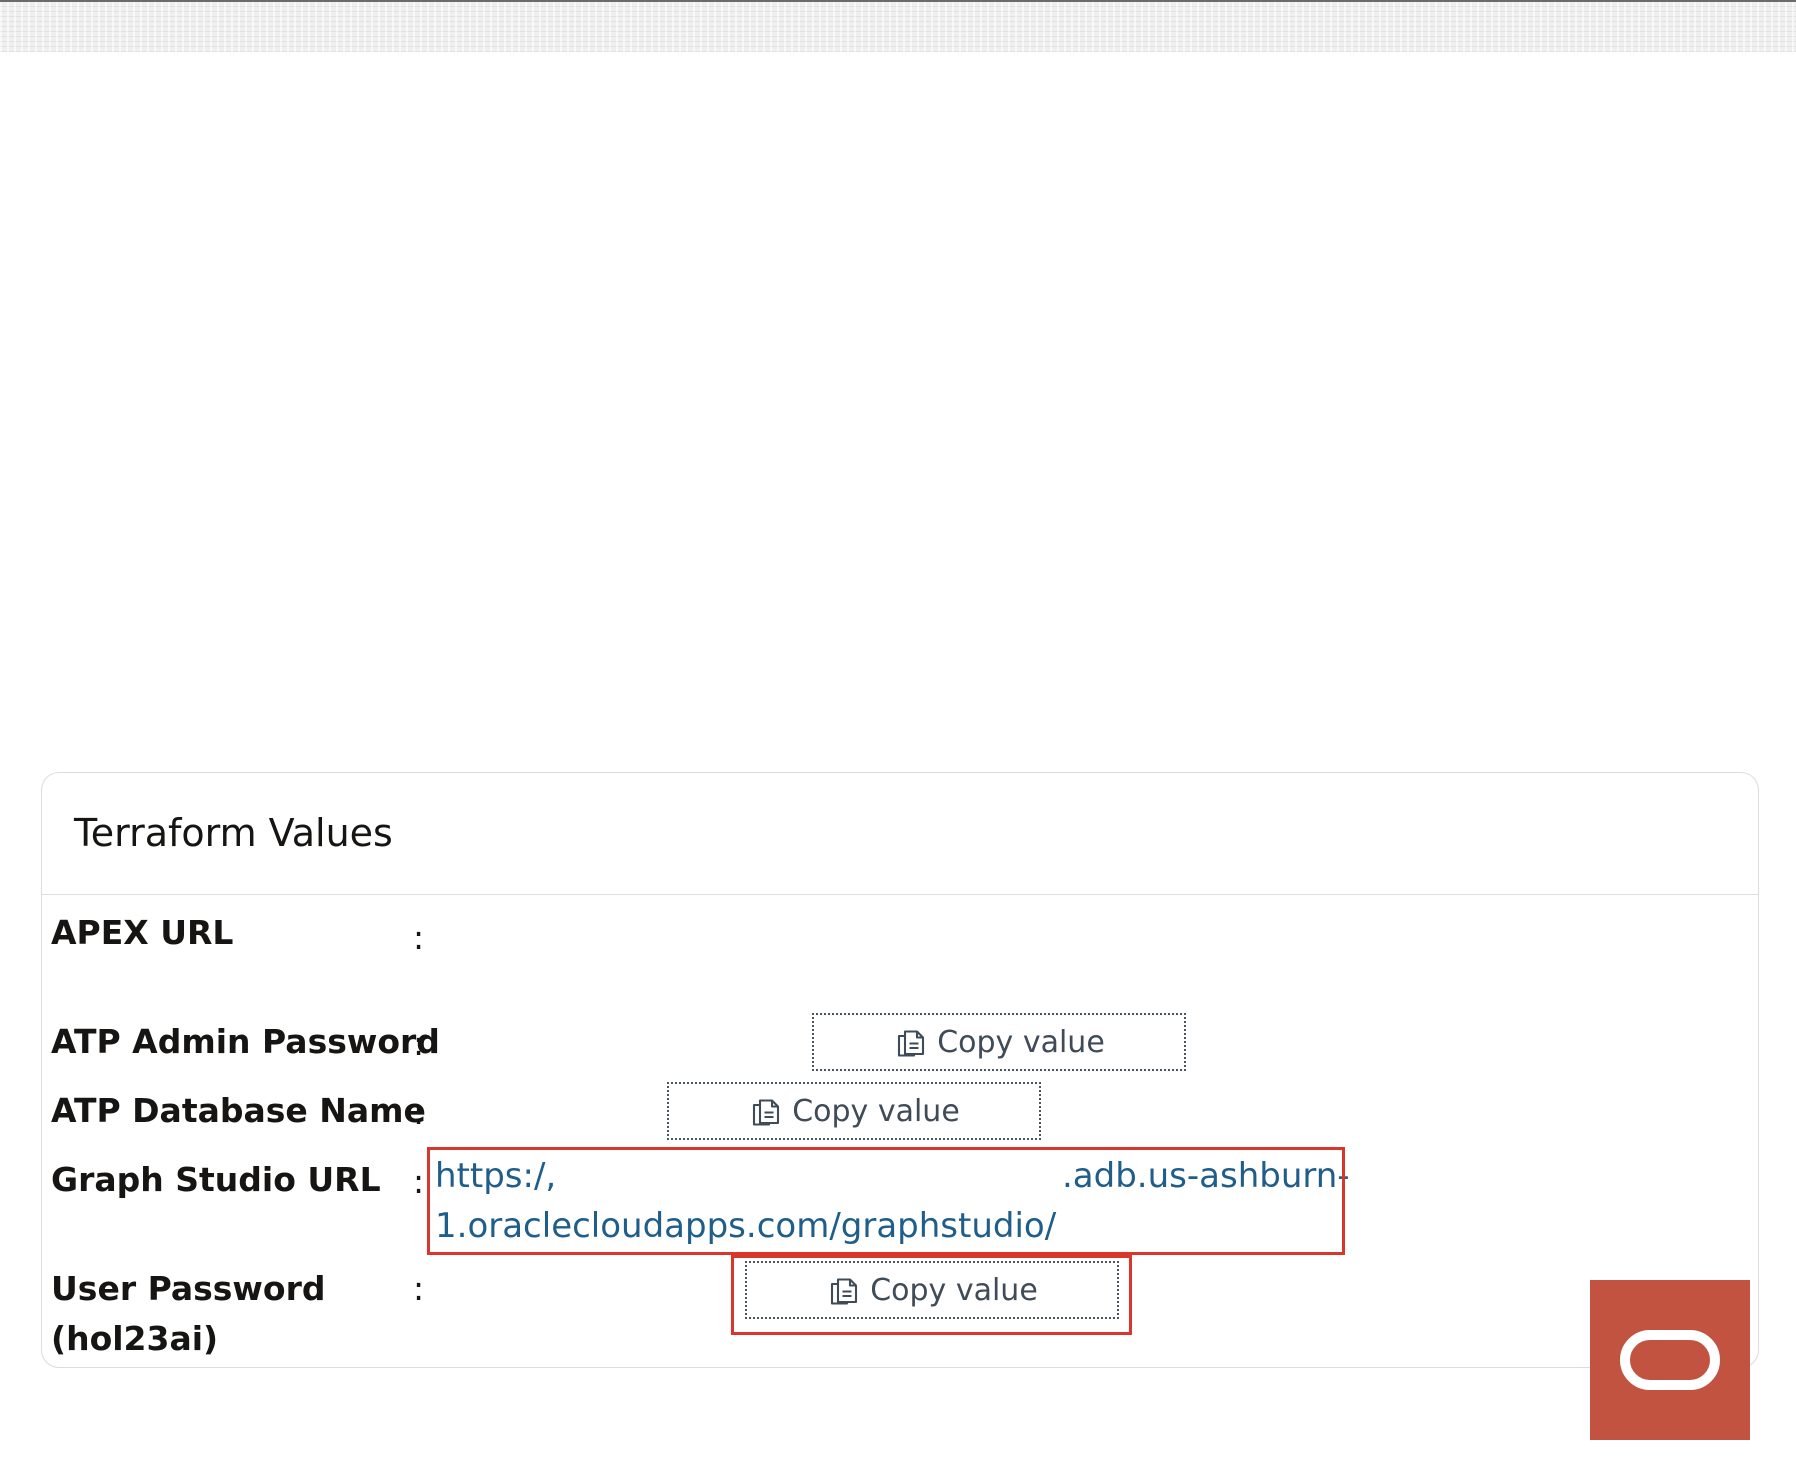 The height and width of the screenshot is (1484, 1796). What do you see at coordinates (900, 834) in the screenshot?
I see `panel-header: Terraform Values` at bounding box center [900, 834].